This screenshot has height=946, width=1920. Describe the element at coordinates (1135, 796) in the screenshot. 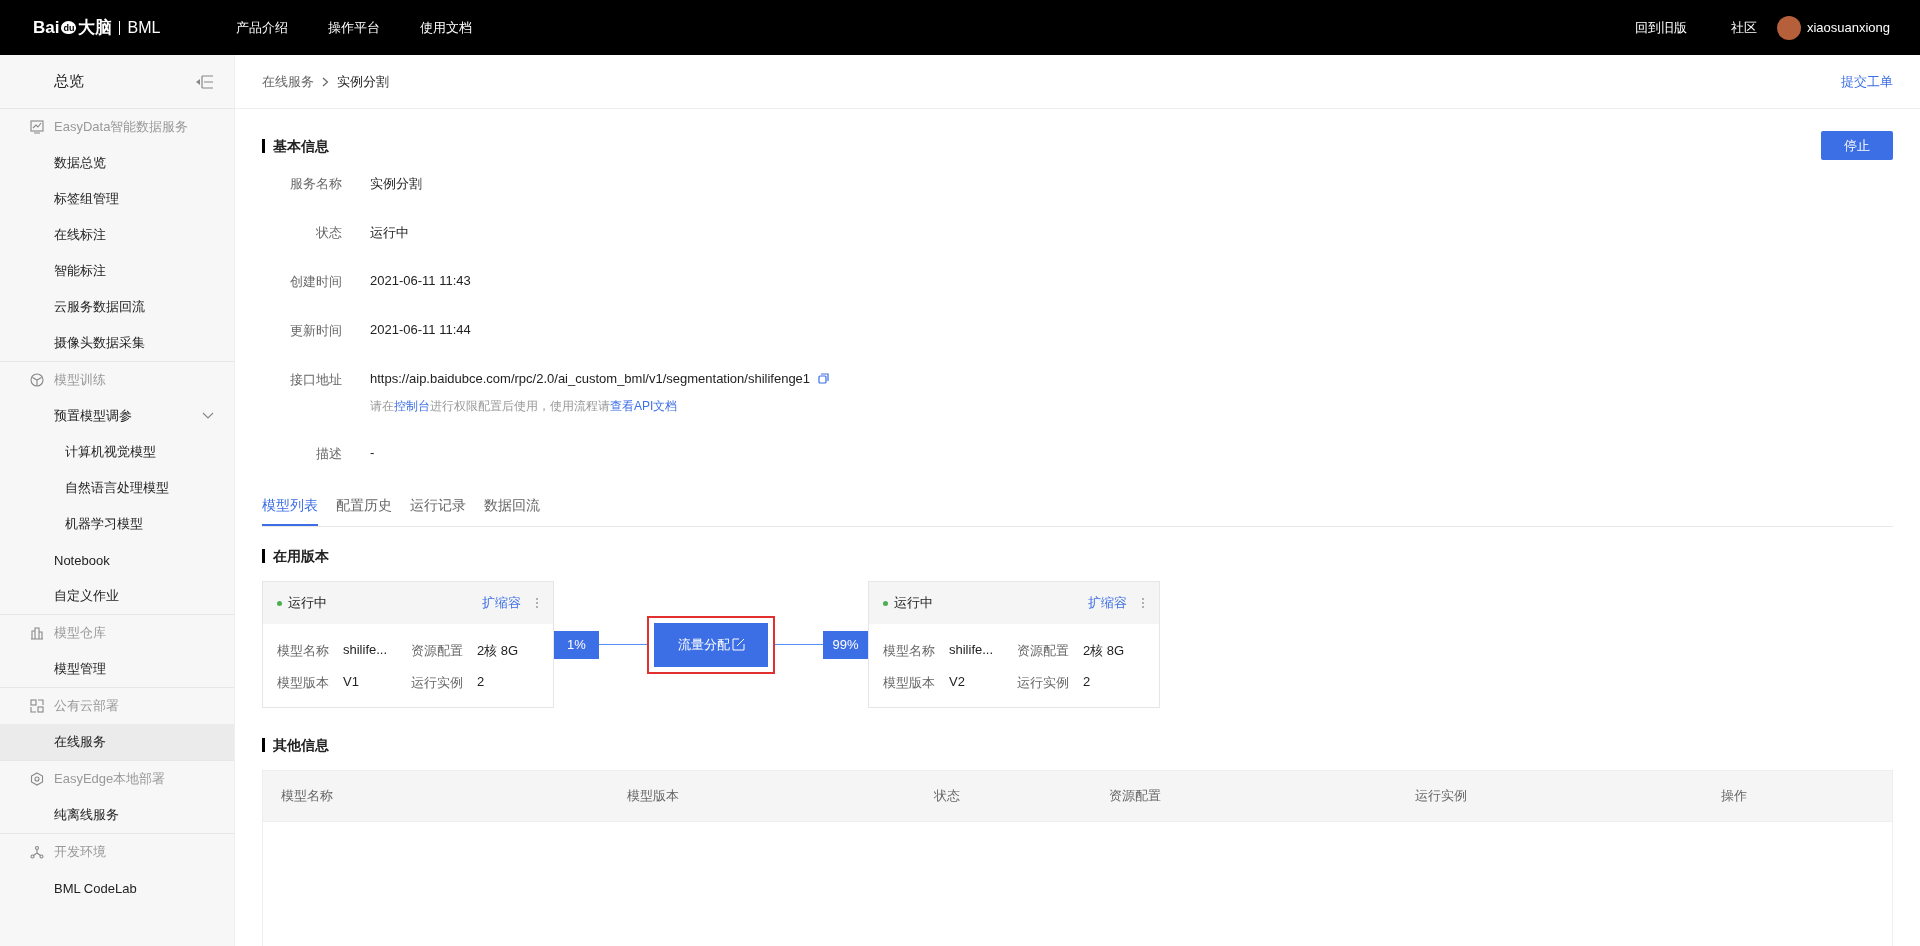

I see `column-header: 资源配置` at that location.